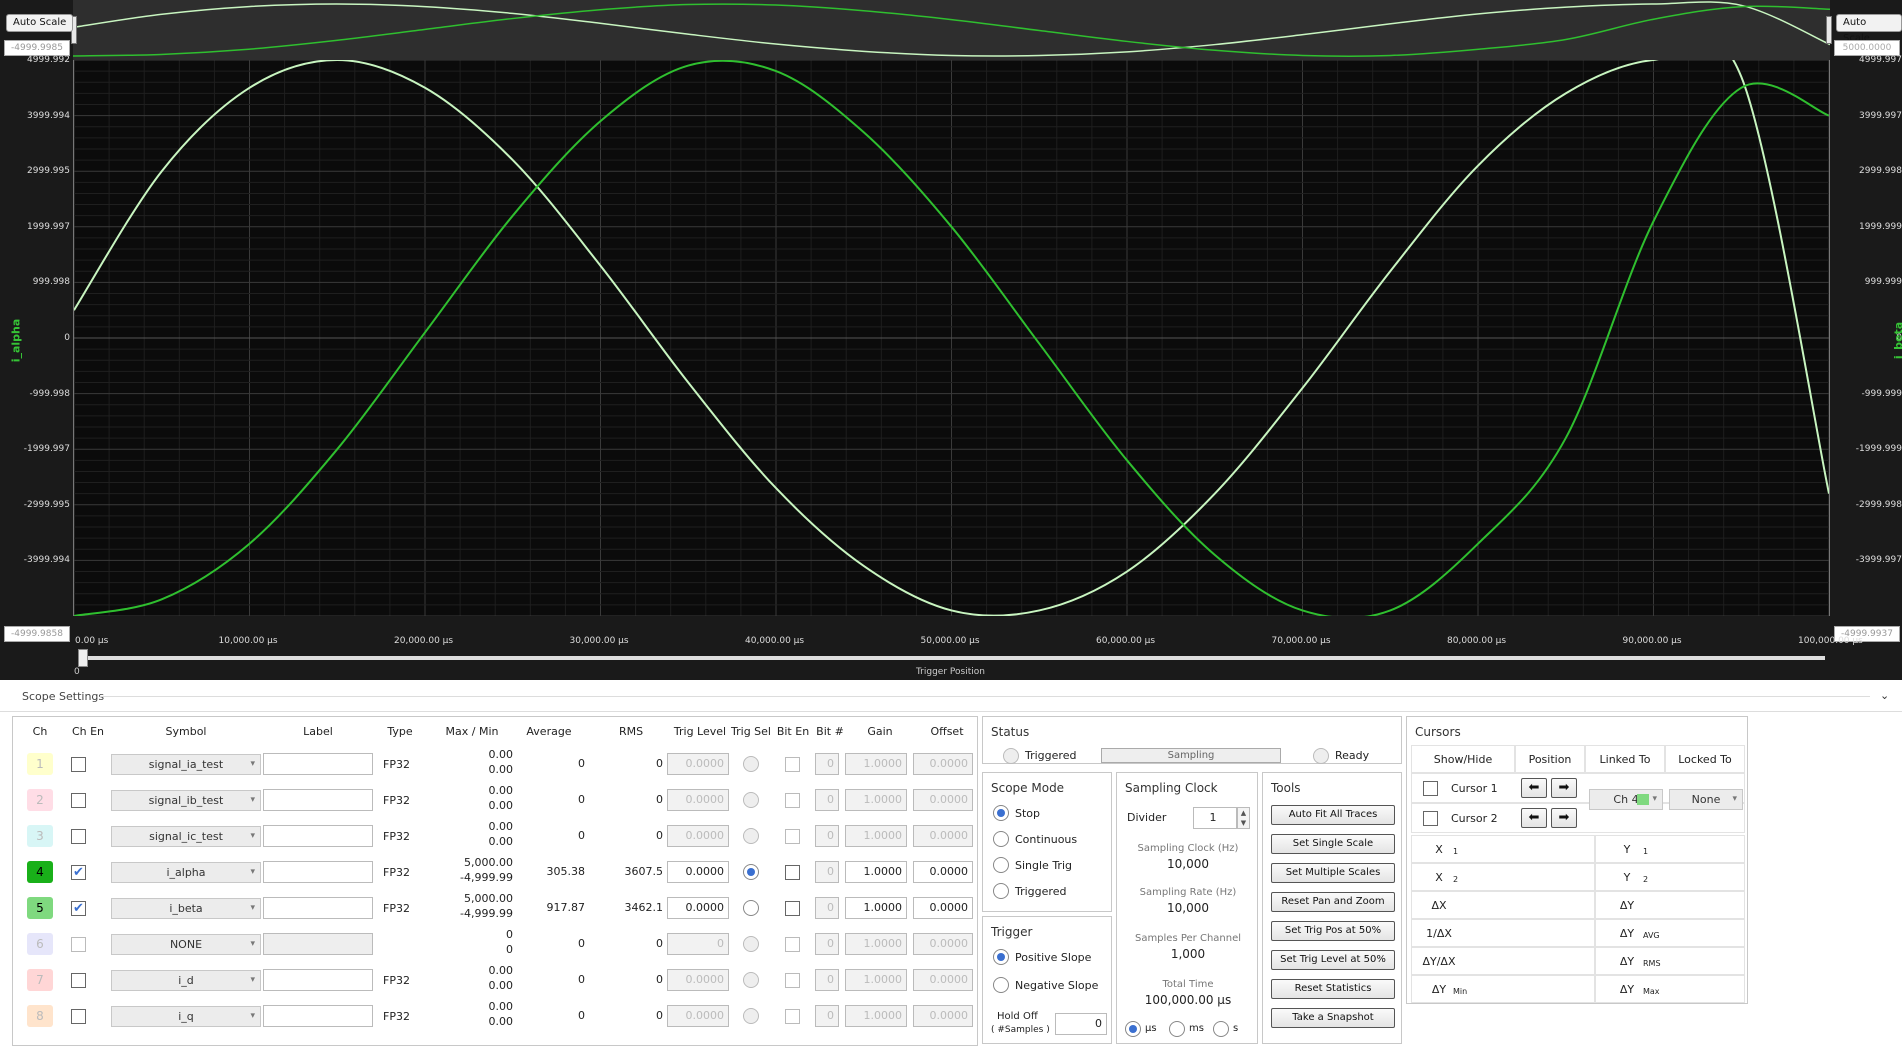  Describe the element at coordinates (1869, 29) in the screenshot. I see `auto-scale-right-button: Auto Scale` at that location.